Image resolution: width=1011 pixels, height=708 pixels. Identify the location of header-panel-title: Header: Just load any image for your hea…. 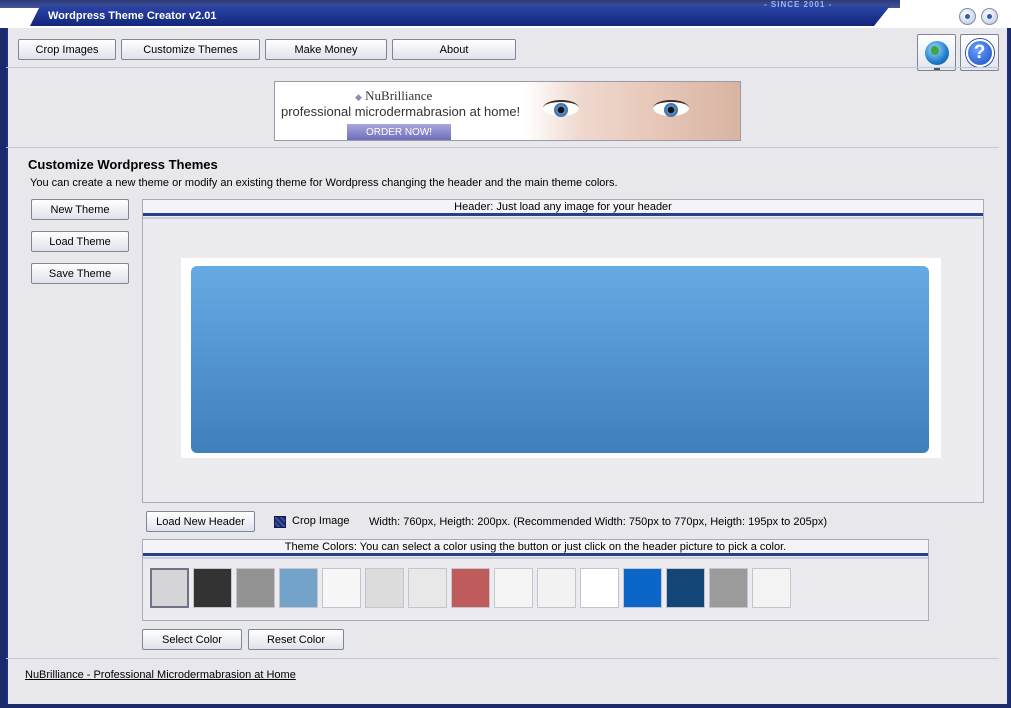
(563, 209).